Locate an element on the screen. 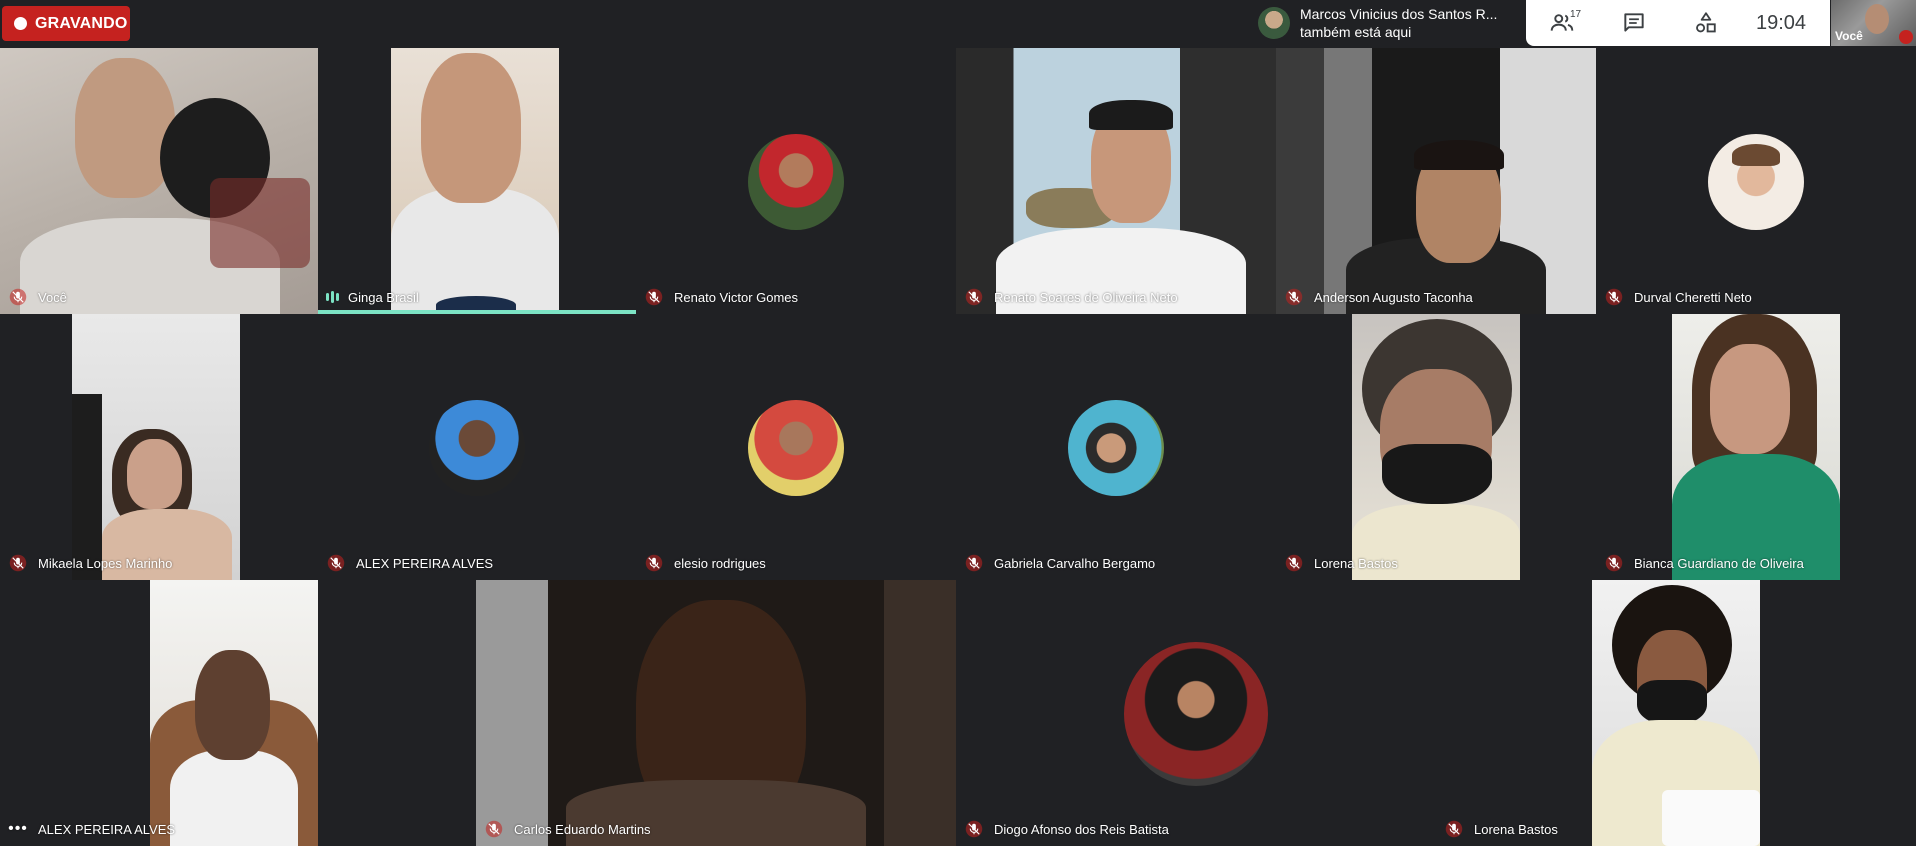 The image size is (1916, 846). participant-tile-speaking: Ginga Brasil is located at coordinates (477, 181).